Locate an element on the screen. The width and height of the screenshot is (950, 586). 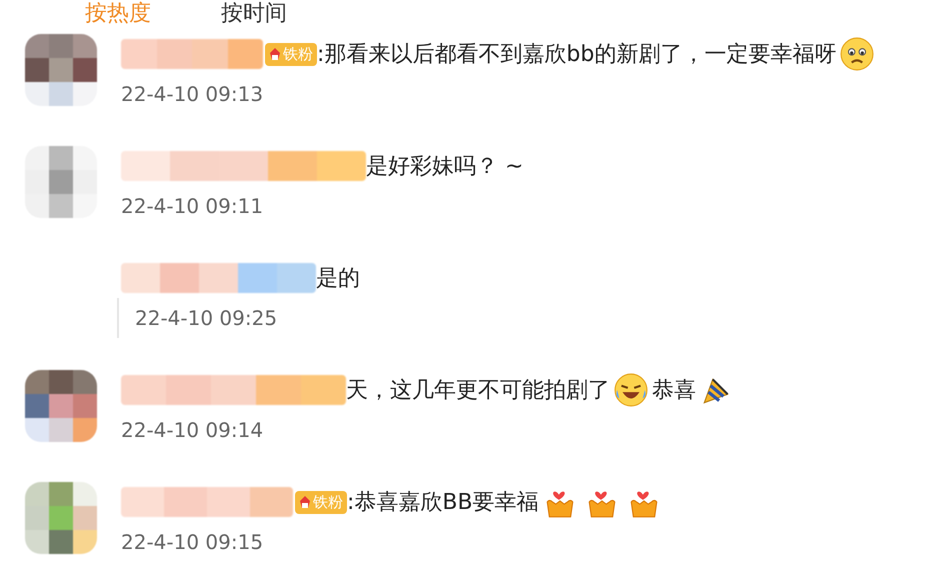
laughing-face-icon is located at coordinates (631, 390).